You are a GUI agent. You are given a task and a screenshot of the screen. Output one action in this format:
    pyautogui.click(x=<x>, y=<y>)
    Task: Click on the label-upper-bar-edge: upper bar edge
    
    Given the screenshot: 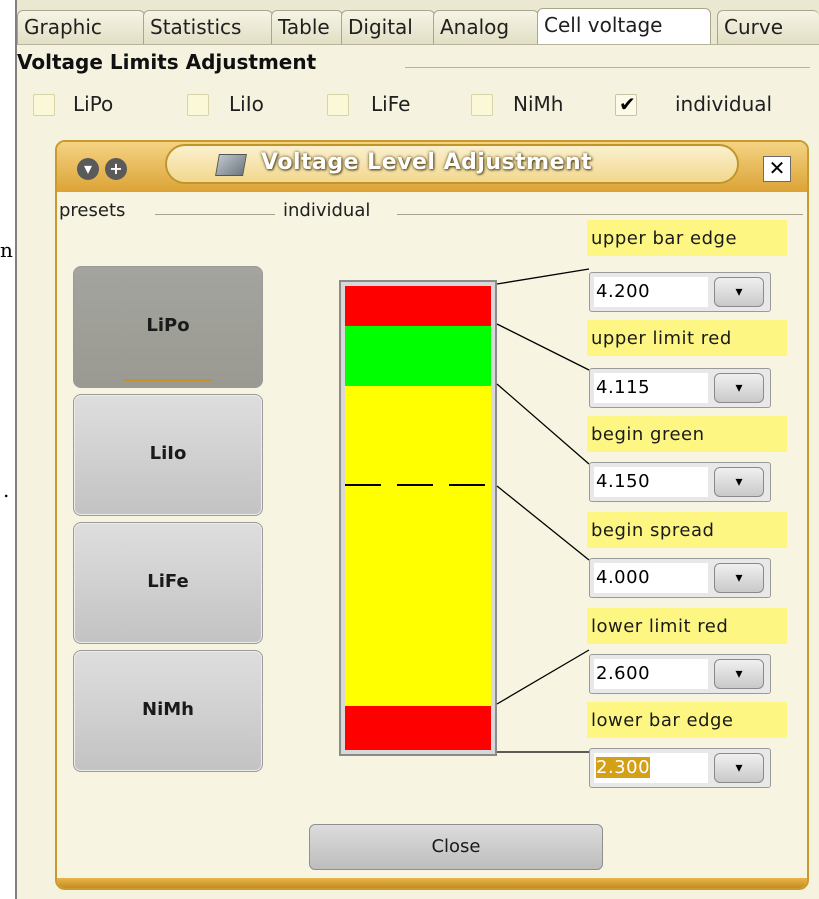 What is the action you would take?
    pyautogui.click(x=687, y=238)
    